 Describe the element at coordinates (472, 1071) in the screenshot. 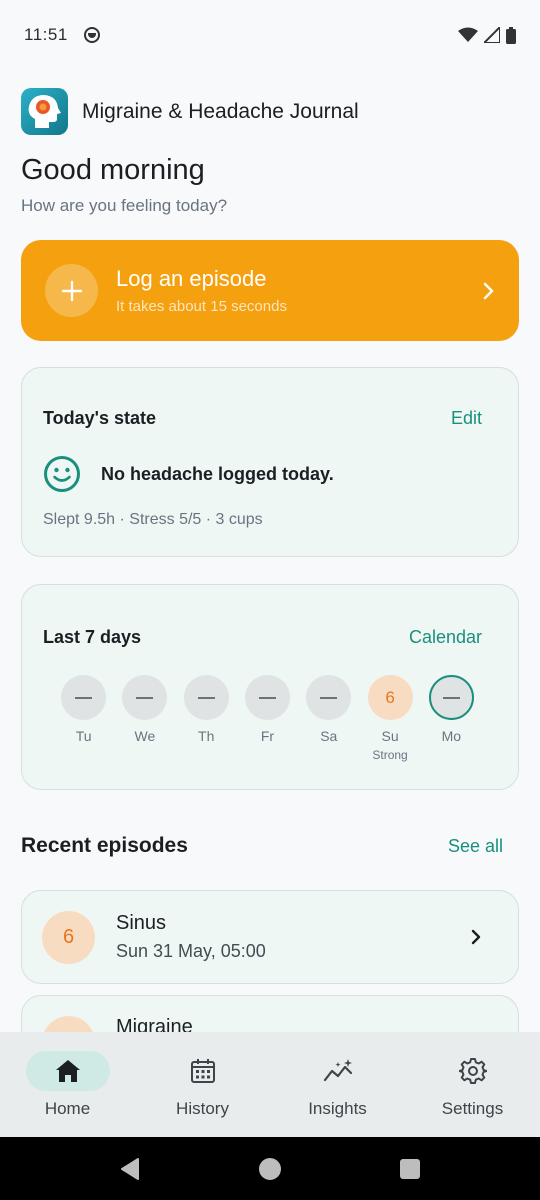

I see `gear-icon` at that location.